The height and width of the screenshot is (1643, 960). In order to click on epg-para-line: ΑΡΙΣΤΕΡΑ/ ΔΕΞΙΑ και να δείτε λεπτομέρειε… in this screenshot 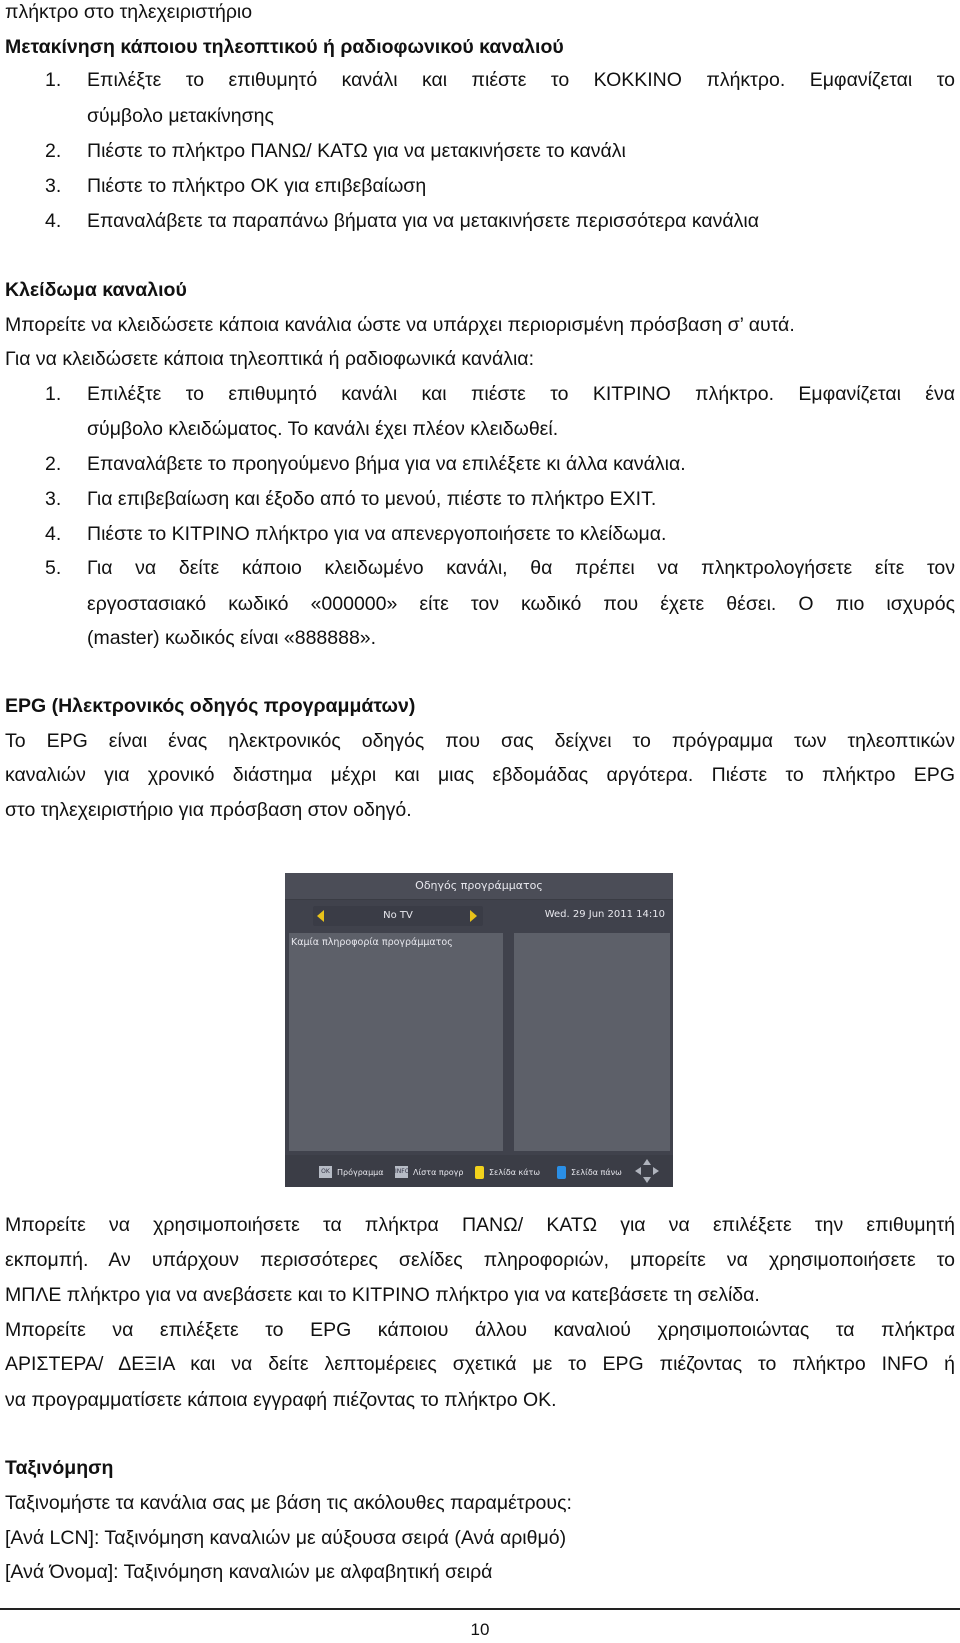, I will do `click(480, 1364)`.